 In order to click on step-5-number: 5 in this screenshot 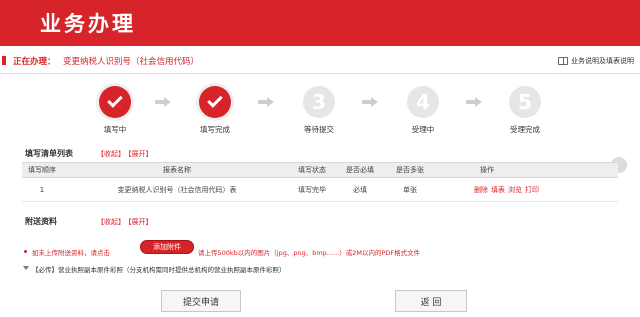, I will do `click(525, 102)`.